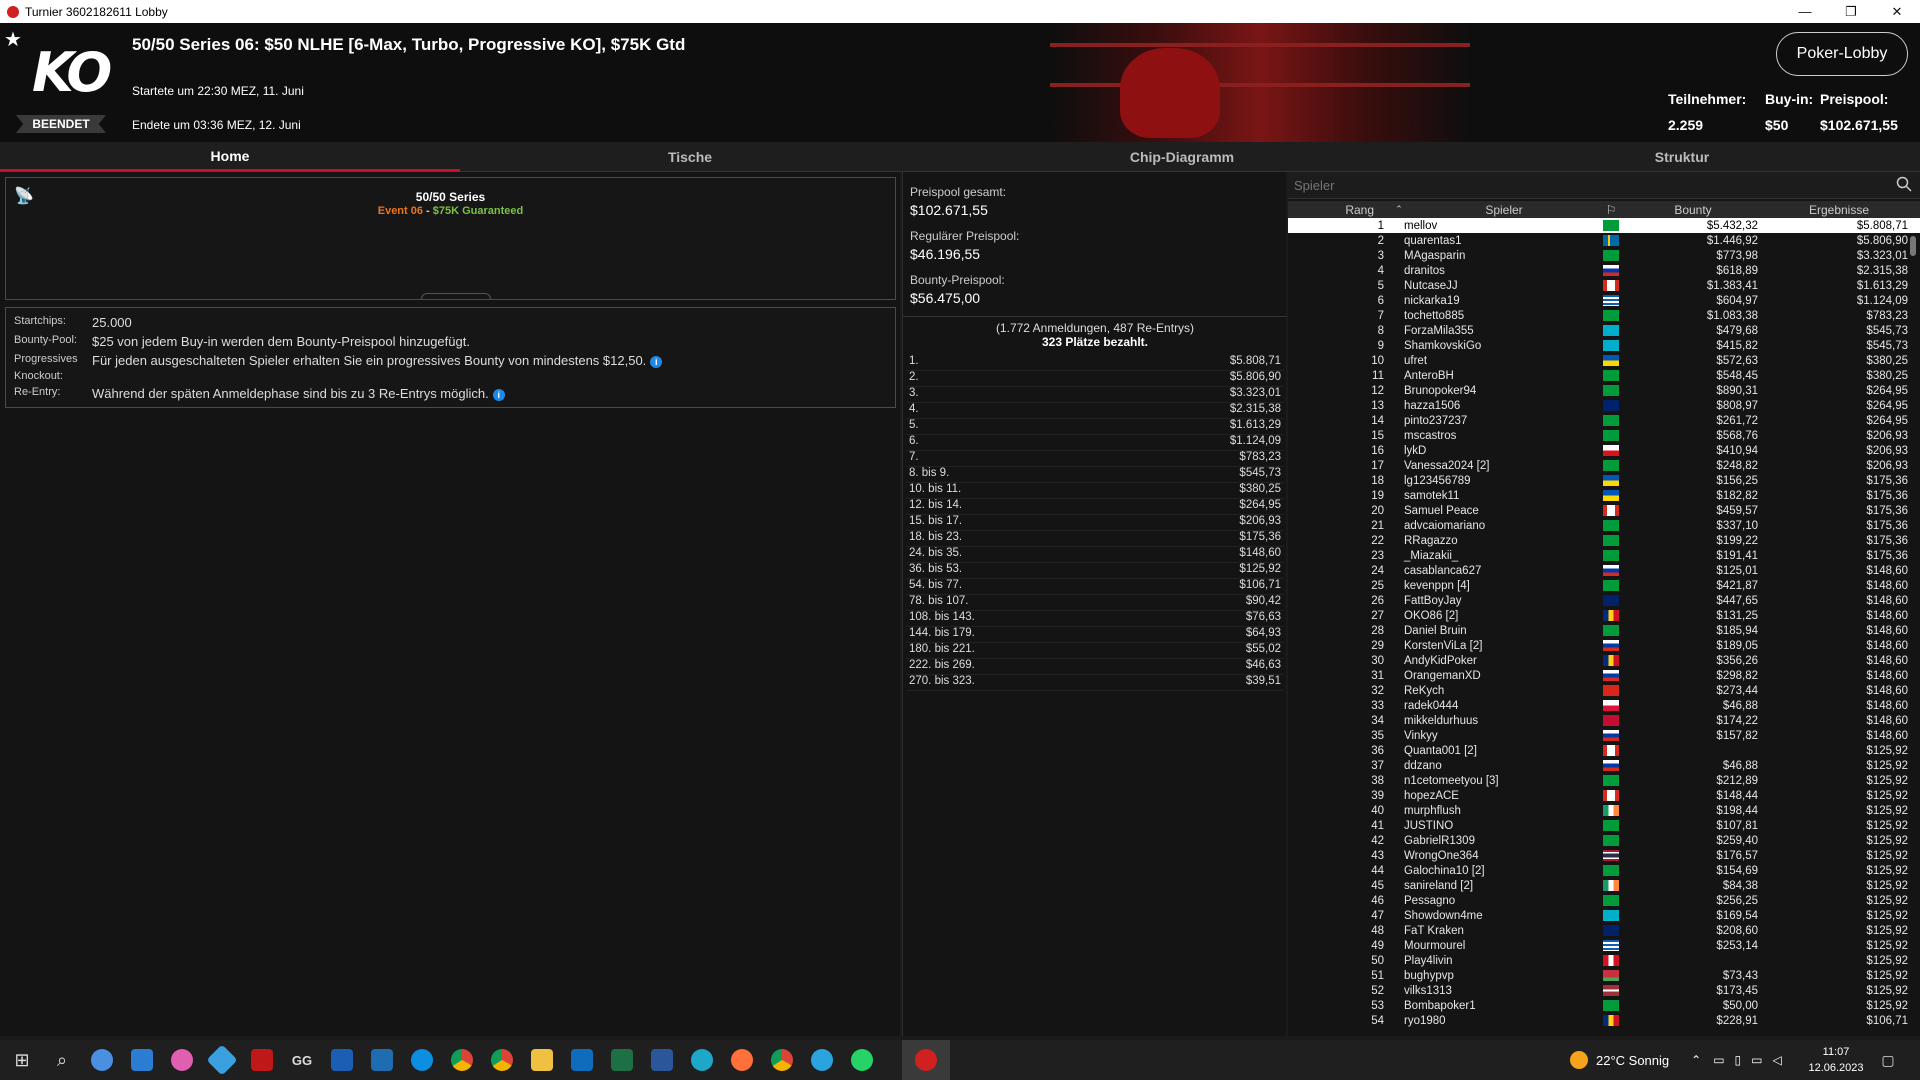 The image size is (1920, 1080). Describe the element at coordinates (1777, 1060) in the screenshot. I see `volume-icon: ◁` at that location.